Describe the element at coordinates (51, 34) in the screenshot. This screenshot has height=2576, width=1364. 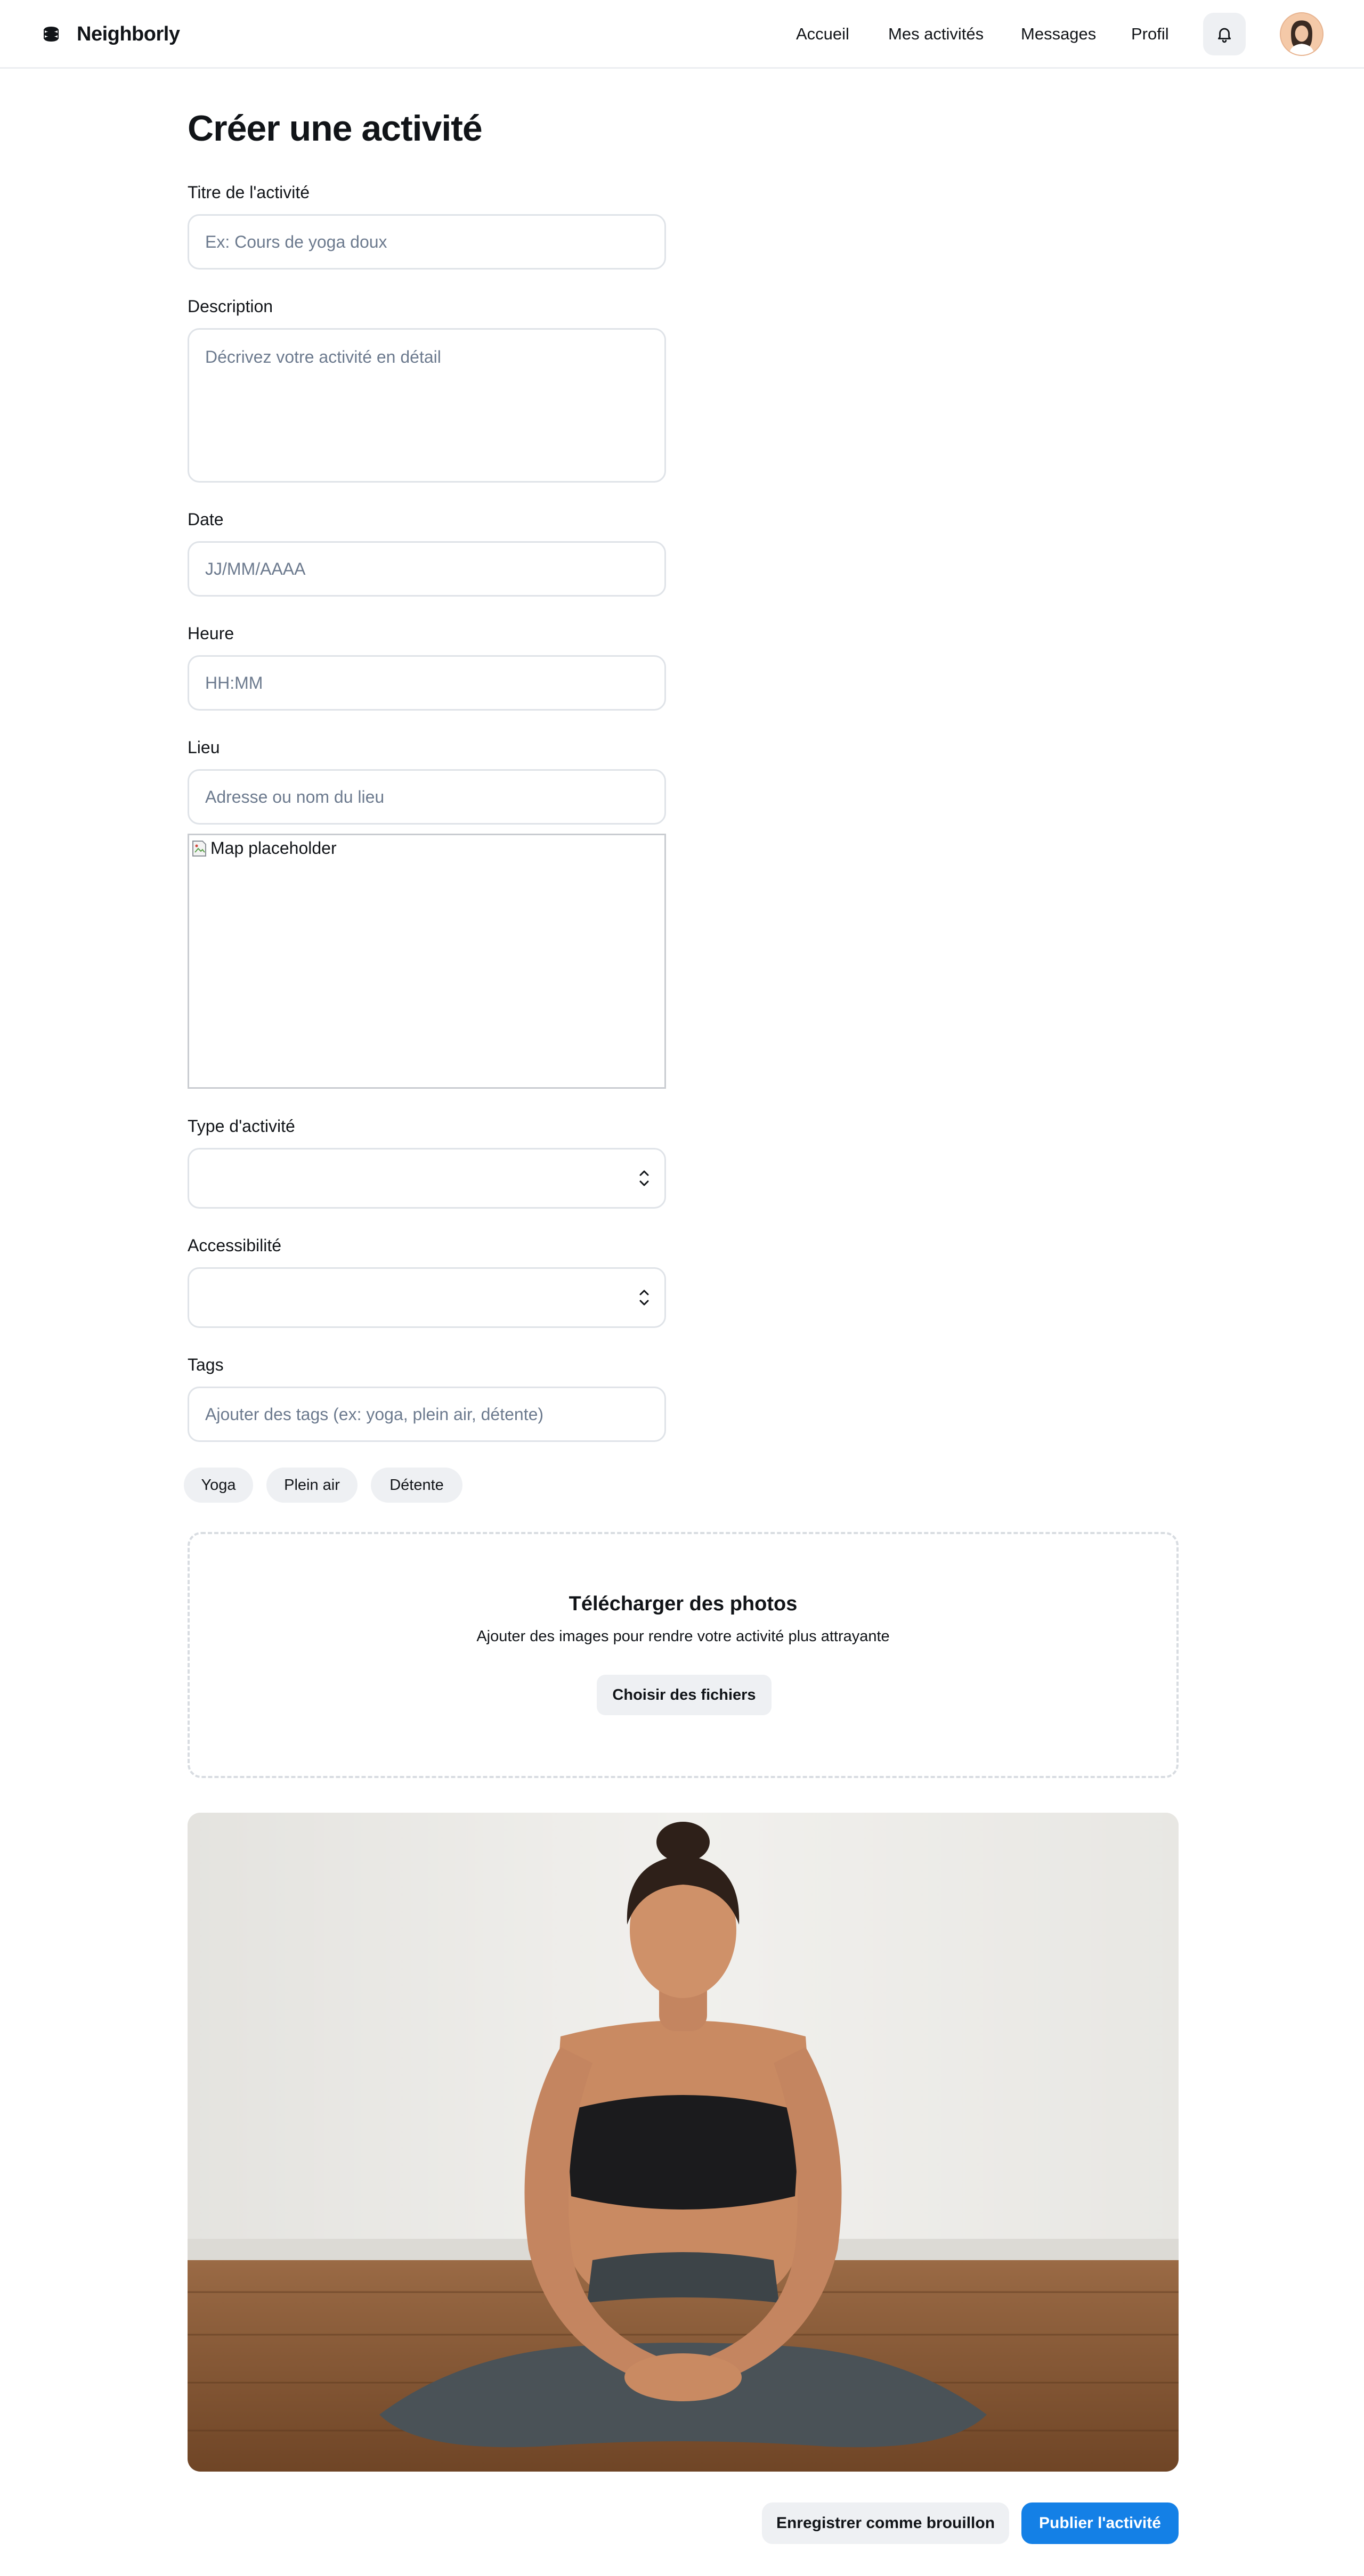
I see `neighborly-logo-icon` at that location.